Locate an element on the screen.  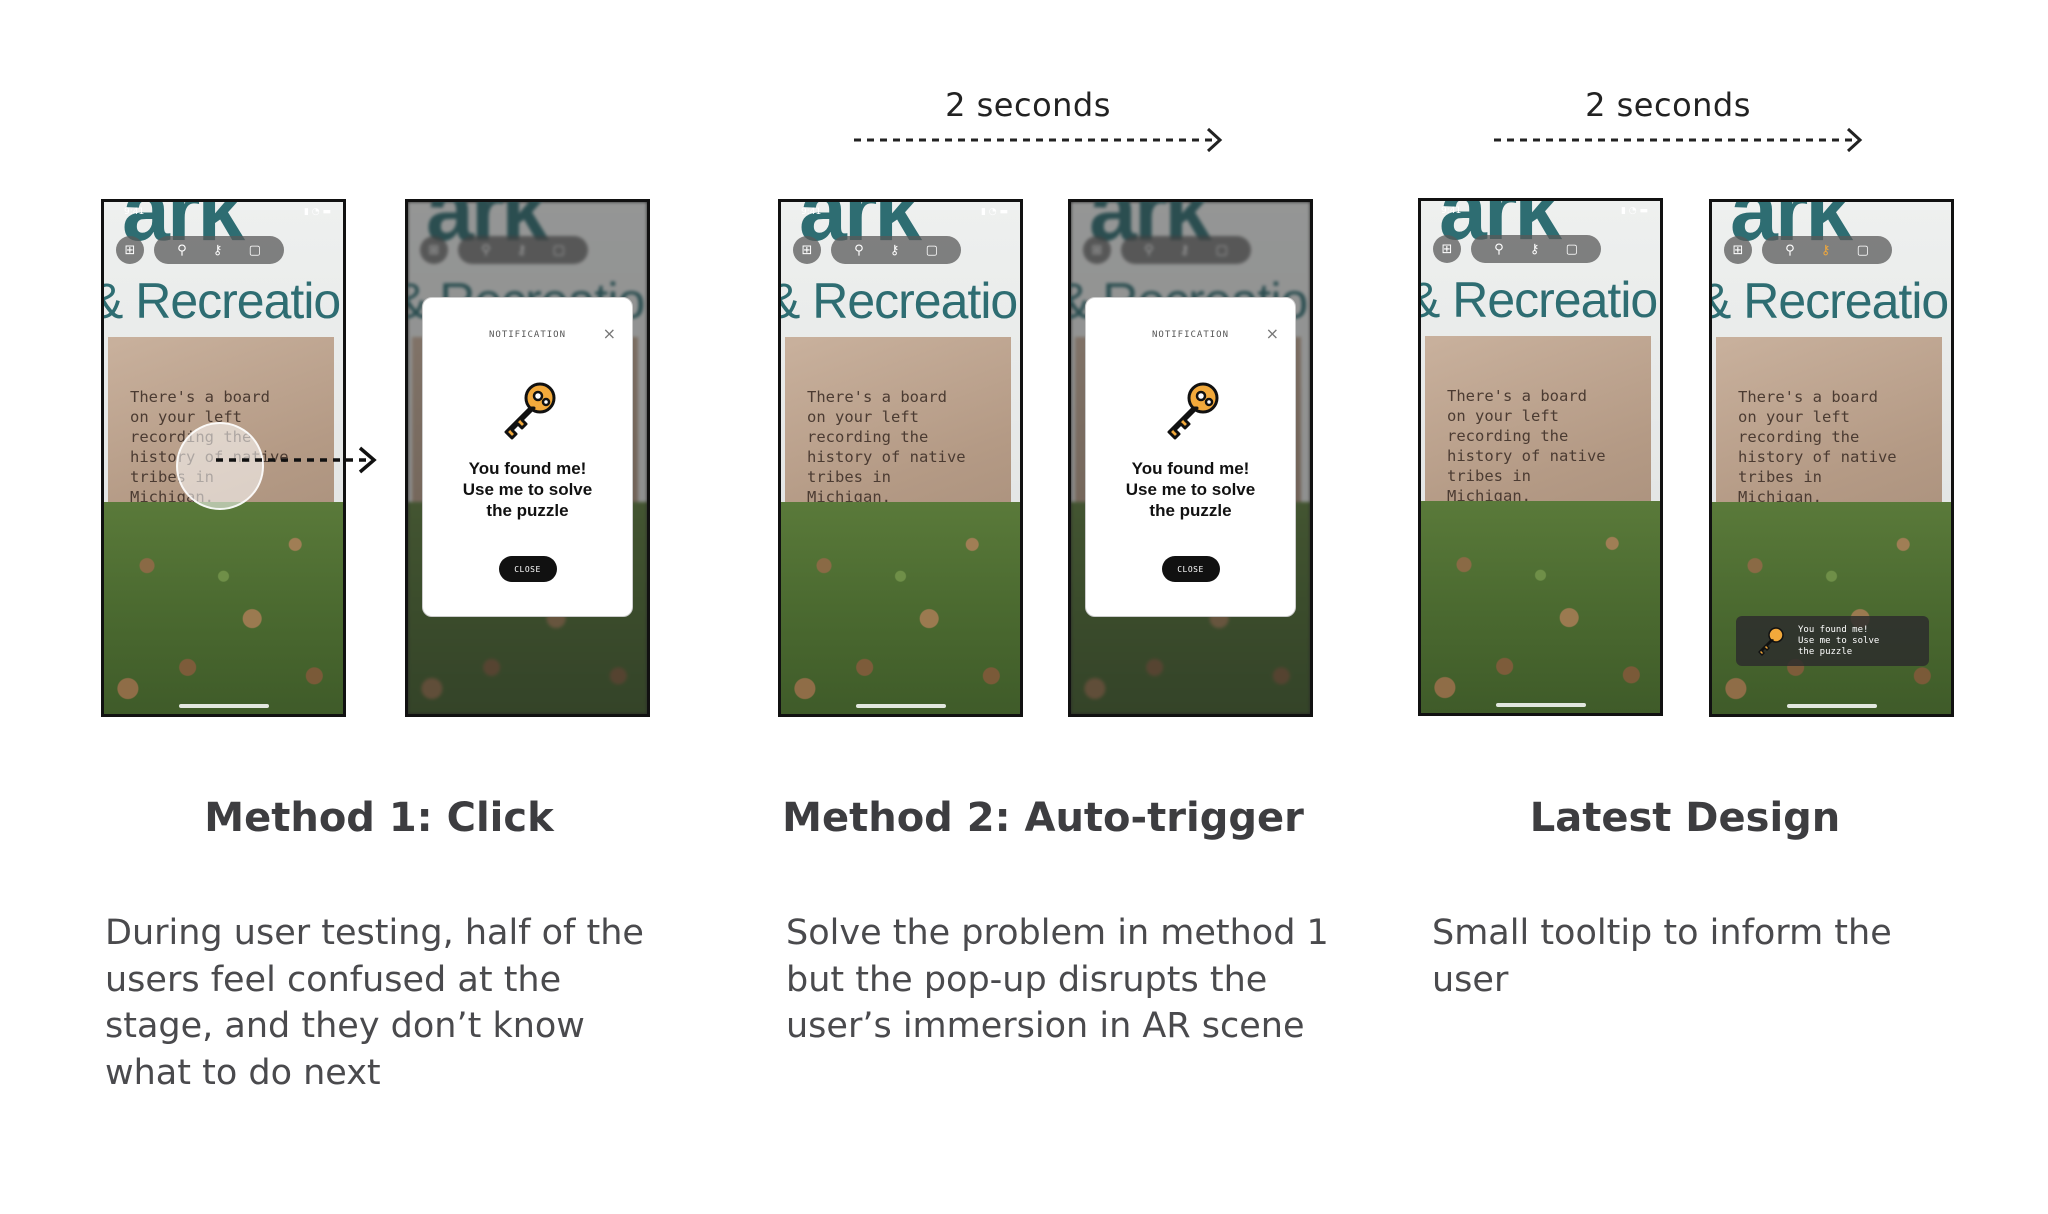
latest-design-description: Small tooltip to inform the user is located at coordinates (1662, 956).